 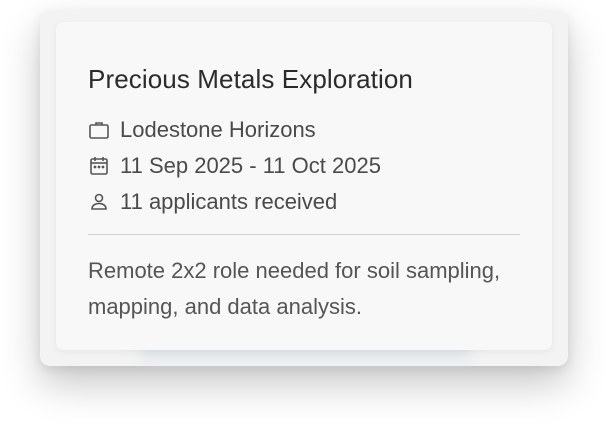 What do you see at coordinates (250, 165) in the screenshot?
I see `date-range: 11 Sep 2025 - 11 Oct 2025` at bounding box center [250, 165].